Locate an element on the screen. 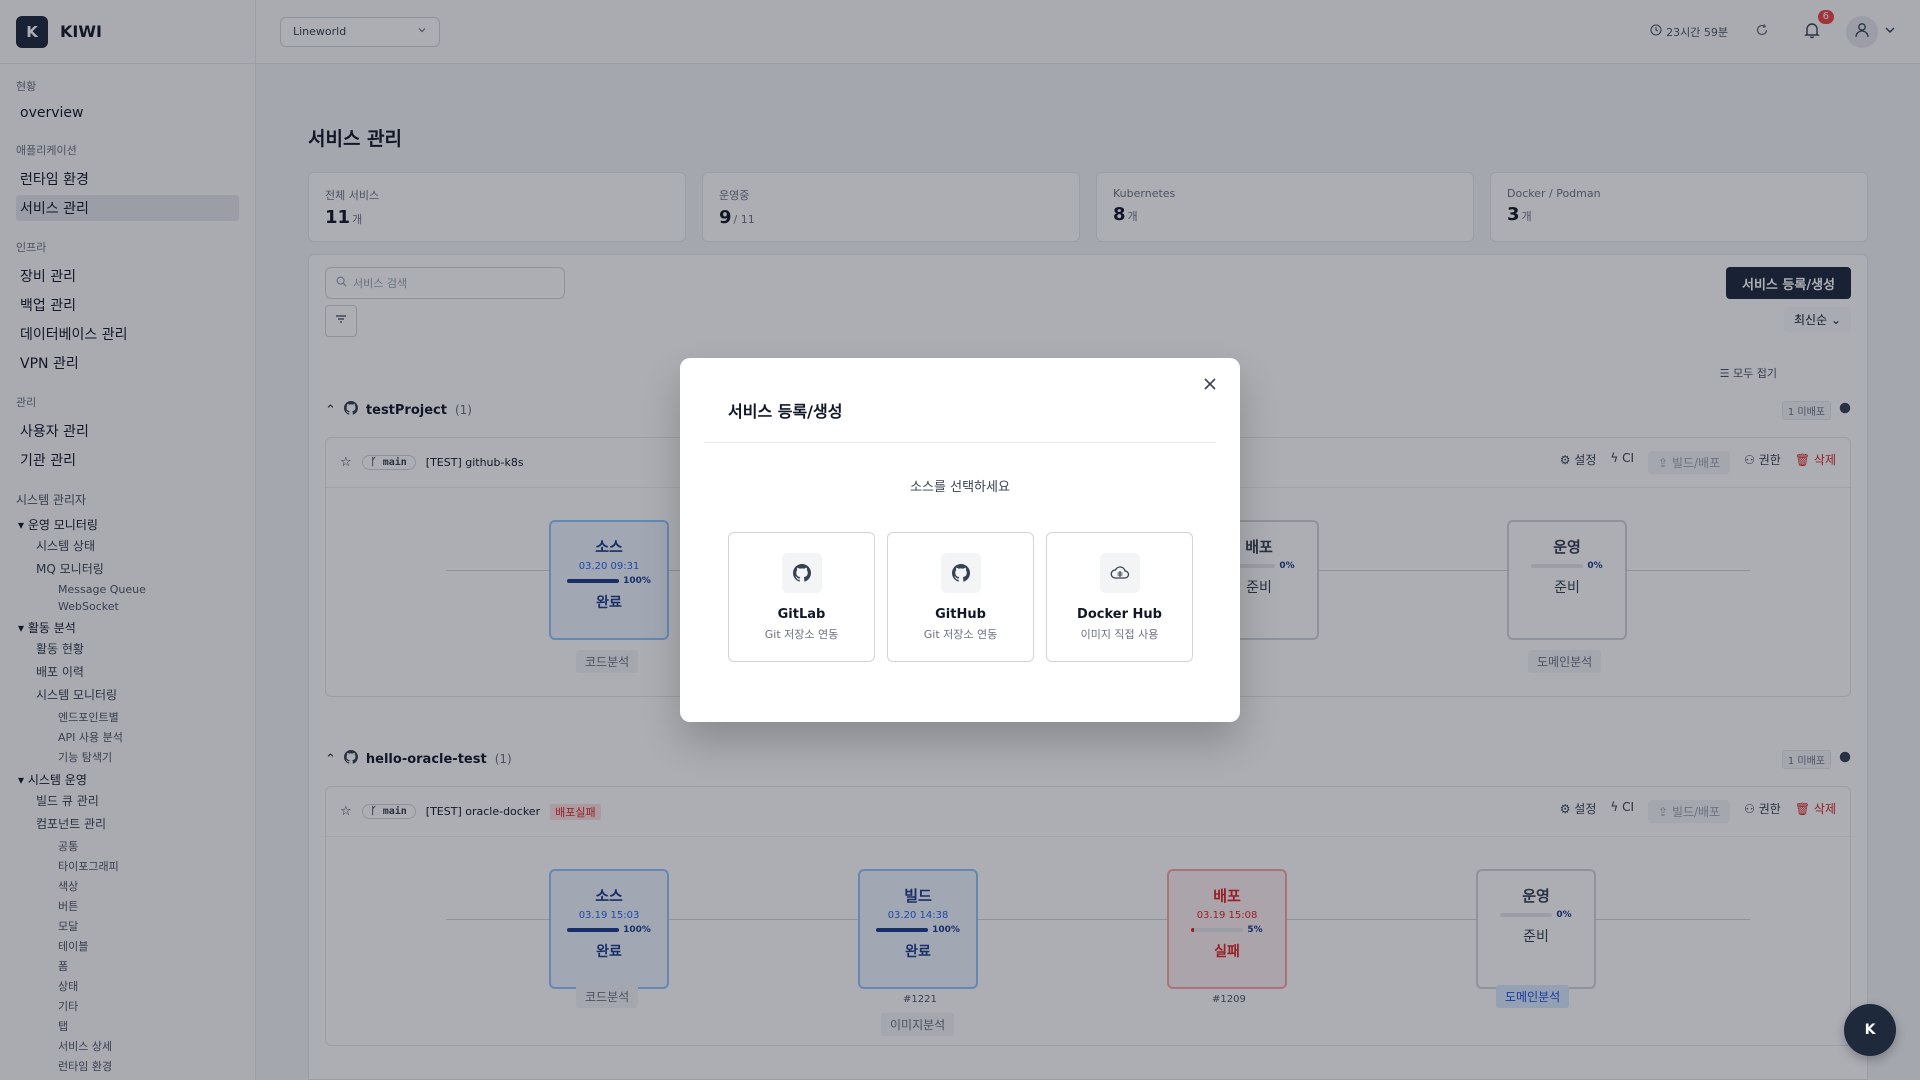  close-button is located at coordinates (1210, 386).